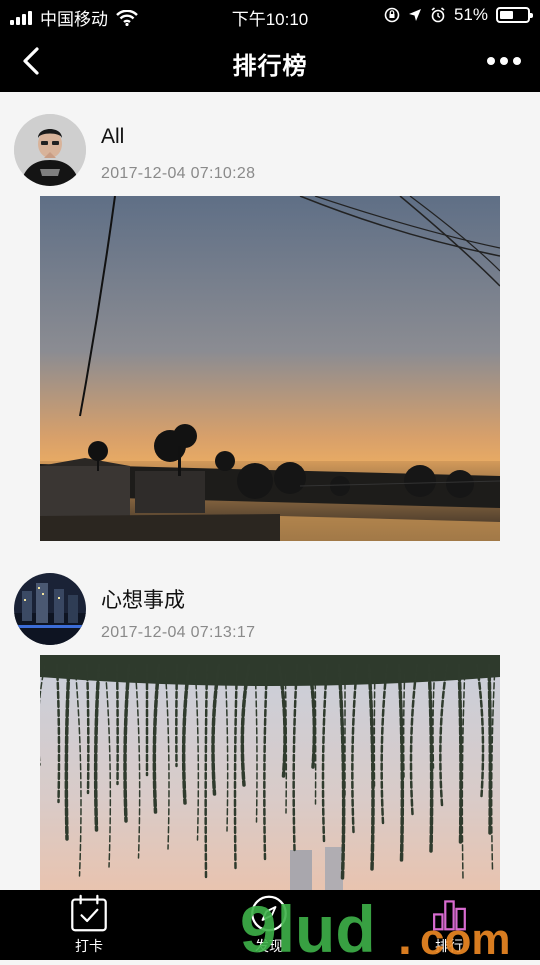  I want to click on more-button, so click(504, 61).